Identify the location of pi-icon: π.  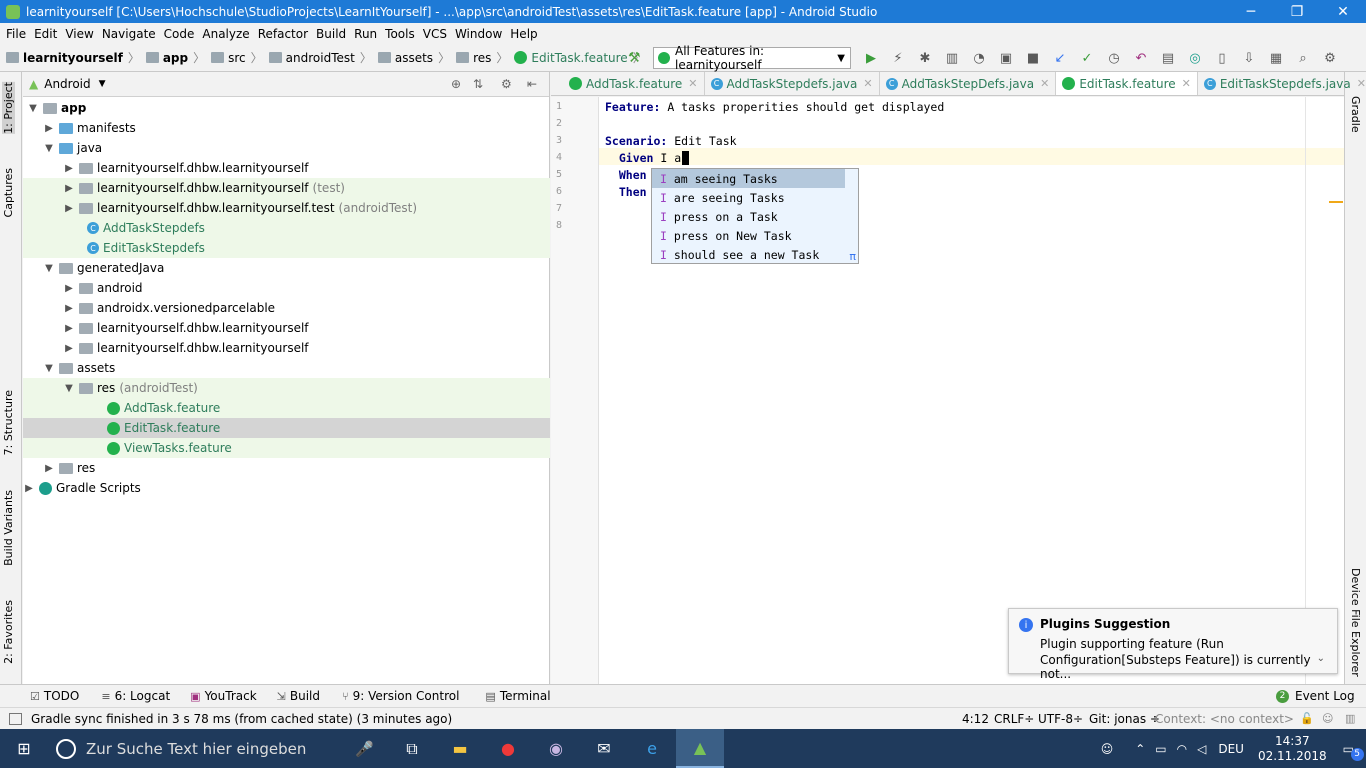
(852, 256).